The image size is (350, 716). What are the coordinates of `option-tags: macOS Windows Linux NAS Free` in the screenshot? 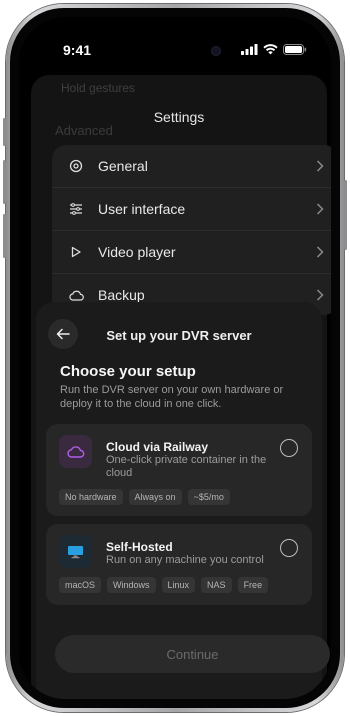 It's located at (164, 585).